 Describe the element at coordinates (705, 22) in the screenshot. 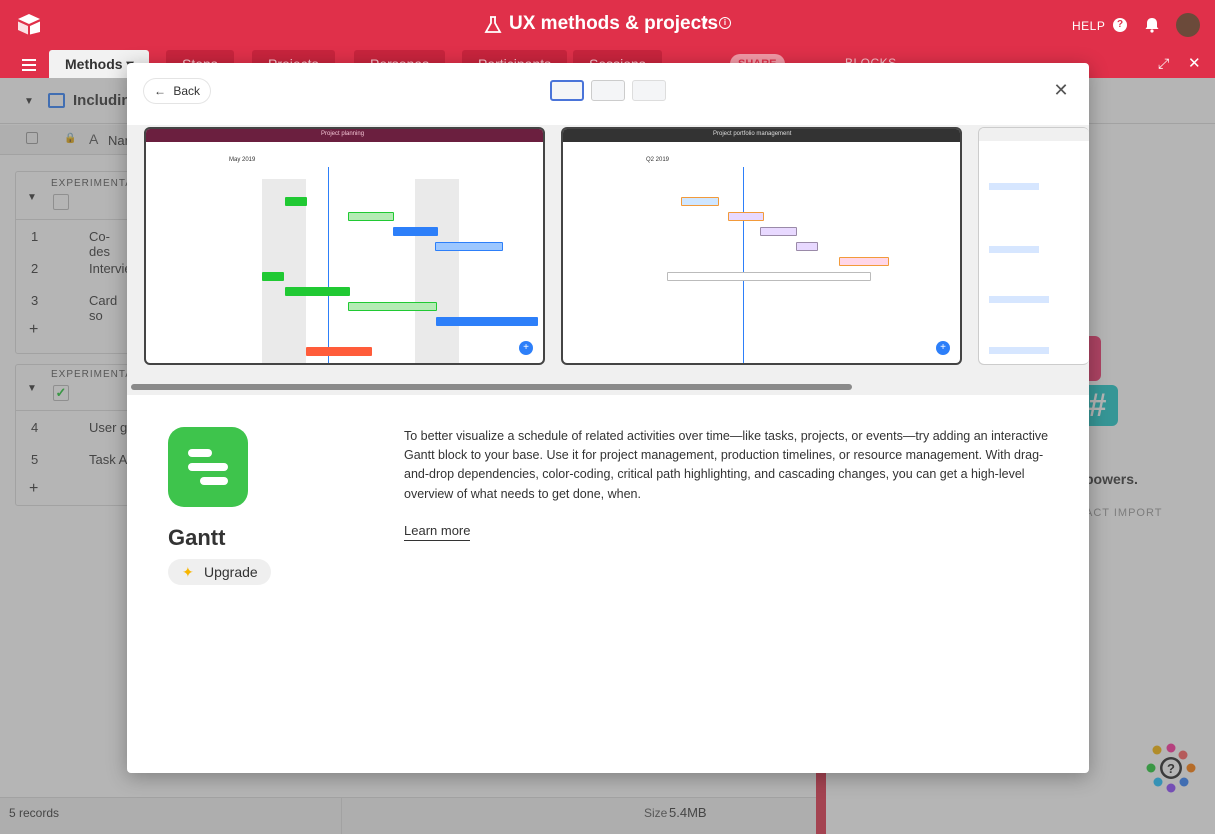

I see `chevron-down-icon: ▼` at that location.